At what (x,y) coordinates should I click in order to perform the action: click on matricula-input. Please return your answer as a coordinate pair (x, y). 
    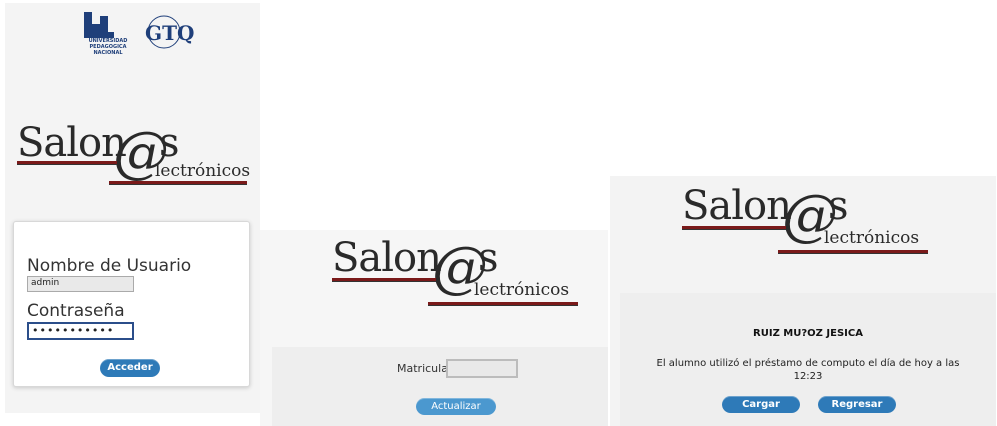
    Looking at the image, I should click on (482, 368).